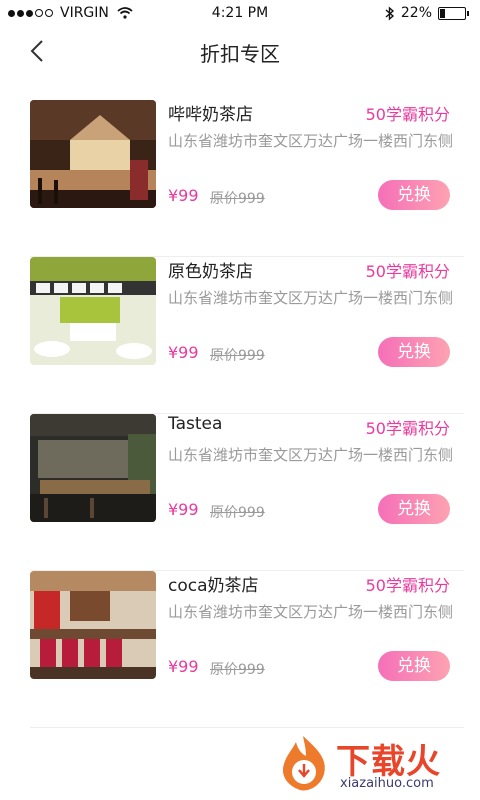 This screenshot has width=480, height=800. I want to click on store-name: Tastea, so click(195, 424).